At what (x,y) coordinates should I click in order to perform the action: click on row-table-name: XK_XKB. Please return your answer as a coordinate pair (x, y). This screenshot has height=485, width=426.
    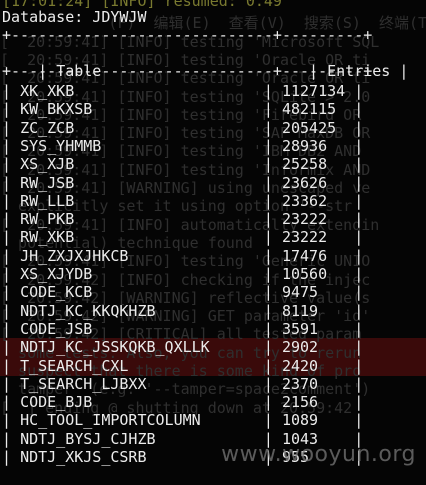
    Looking at the image, I should click on (47, 91).